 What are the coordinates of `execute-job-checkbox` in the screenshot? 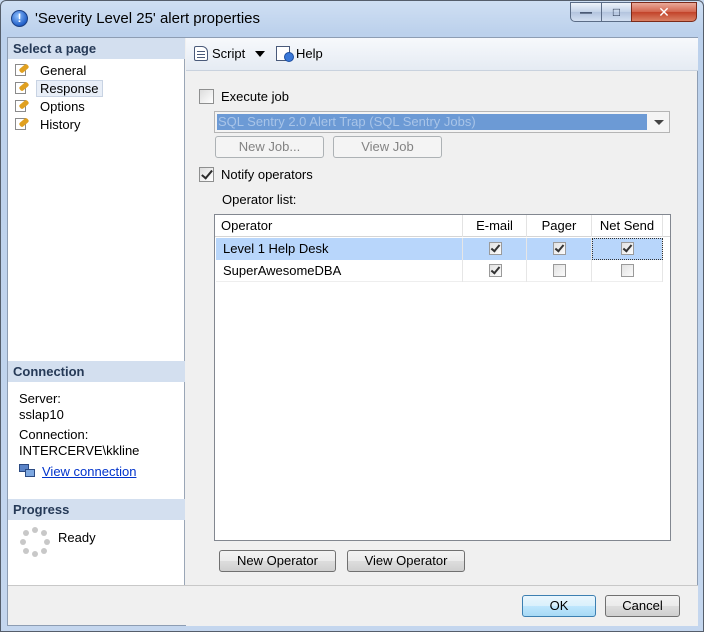 It's located at (206, 96).